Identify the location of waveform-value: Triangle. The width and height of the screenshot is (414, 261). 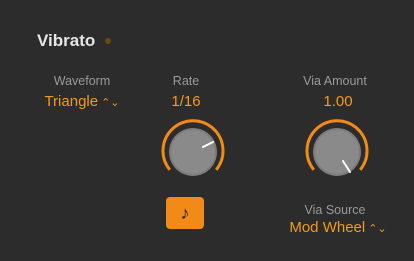
(71, 101).